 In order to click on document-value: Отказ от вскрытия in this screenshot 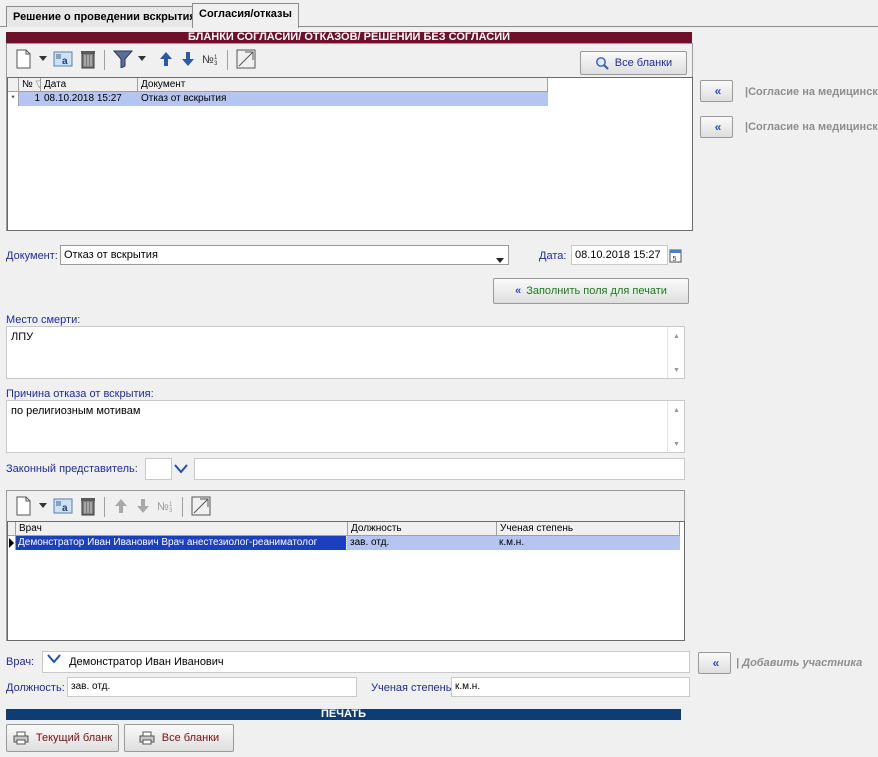, I will do `click(111, 255)`.